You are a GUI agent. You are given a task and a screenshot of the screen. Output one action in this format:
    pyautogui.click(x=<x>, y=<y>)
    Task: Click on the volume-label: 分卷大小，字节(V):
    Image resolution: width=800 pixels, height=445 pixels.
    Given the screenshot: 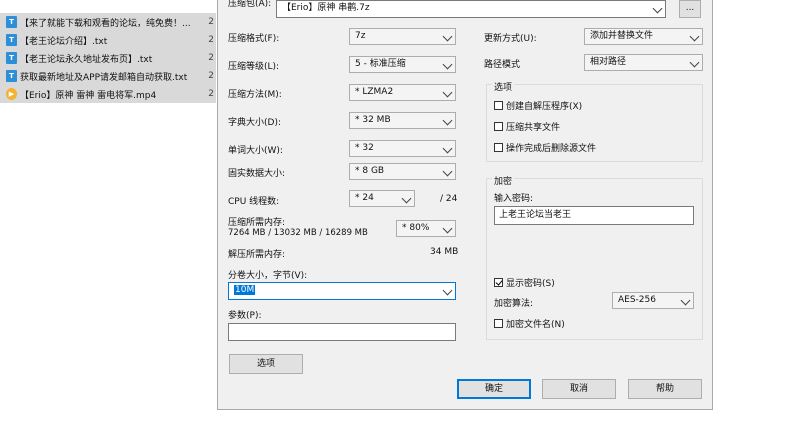 What is the action you would take?
    pyautogui.click(x=268, y=276)
    